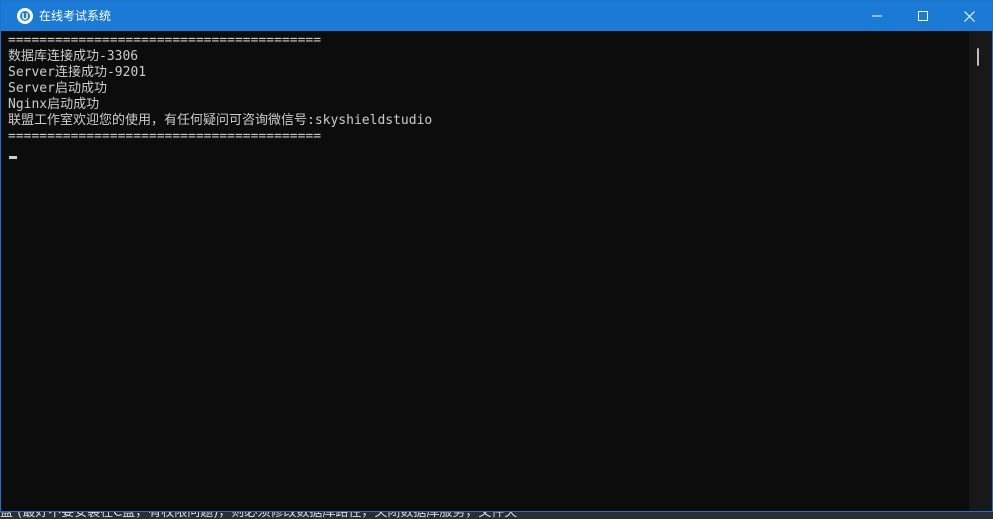  I want to click on maximize-icon, so click(923, 16).